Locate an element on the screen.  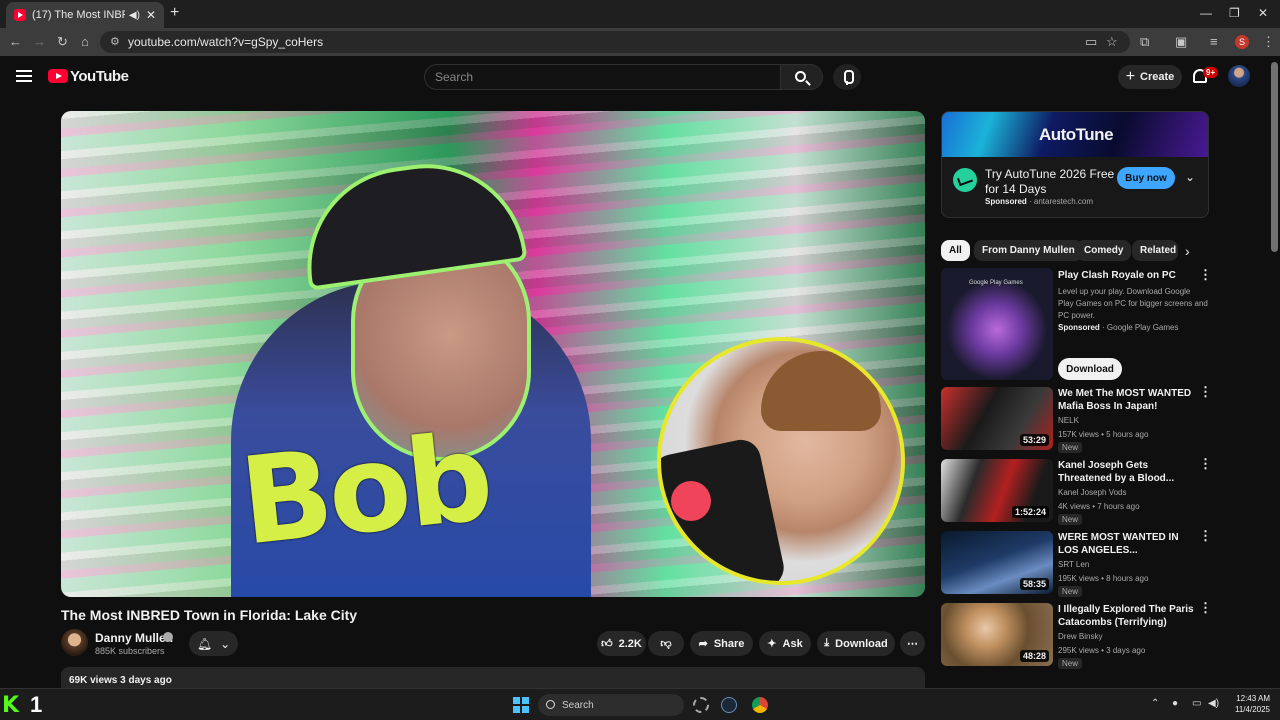
close-tab-icon: ✕ is located at coordinates (151, 15).